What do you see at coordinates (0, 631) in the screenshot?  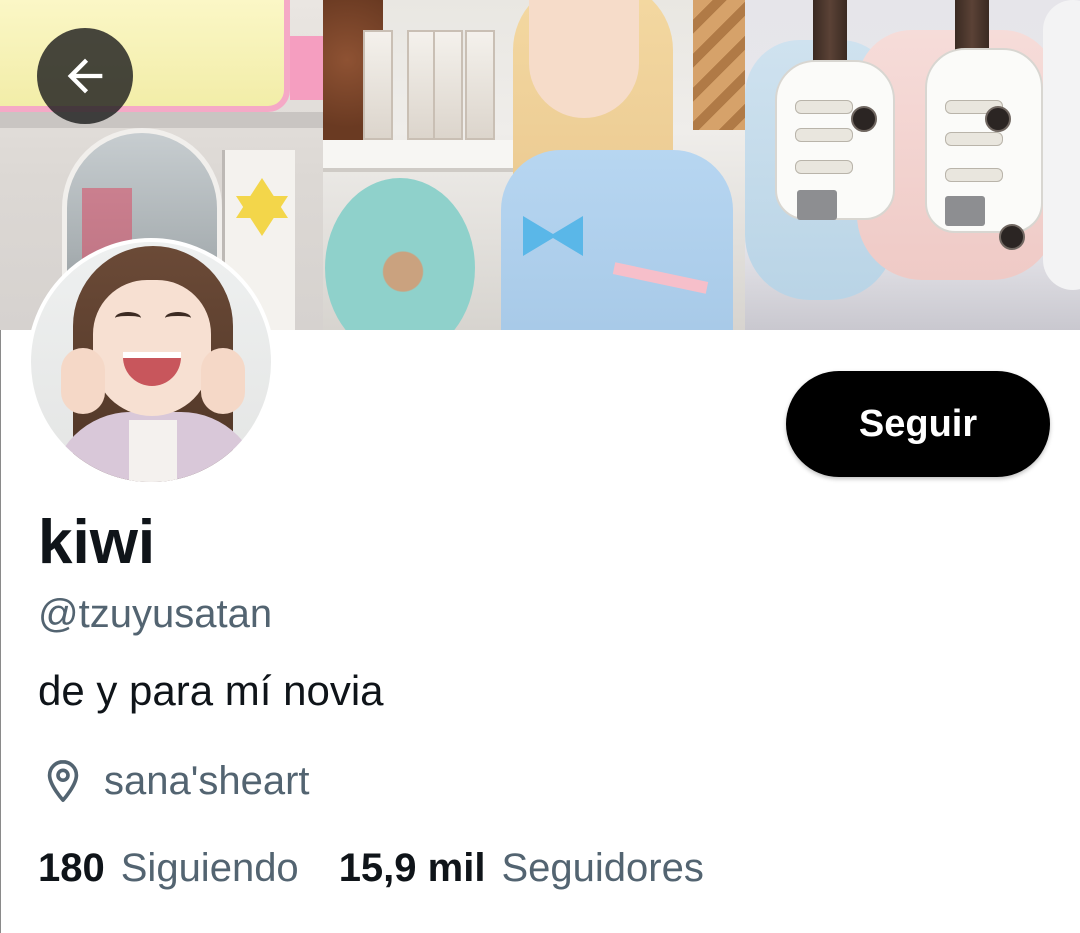 I see `page-left-border` at bounding box center [0, 631].